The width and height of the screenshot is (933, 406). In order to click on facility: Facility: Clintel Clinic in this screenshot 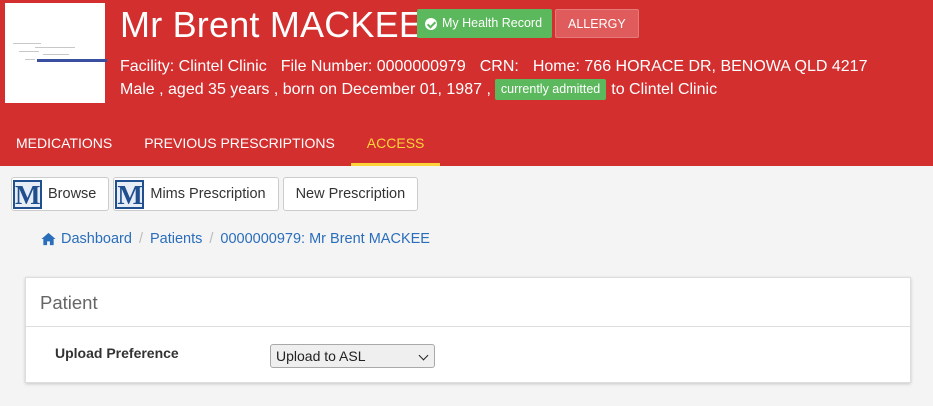, I will do `click(193, 66)`.